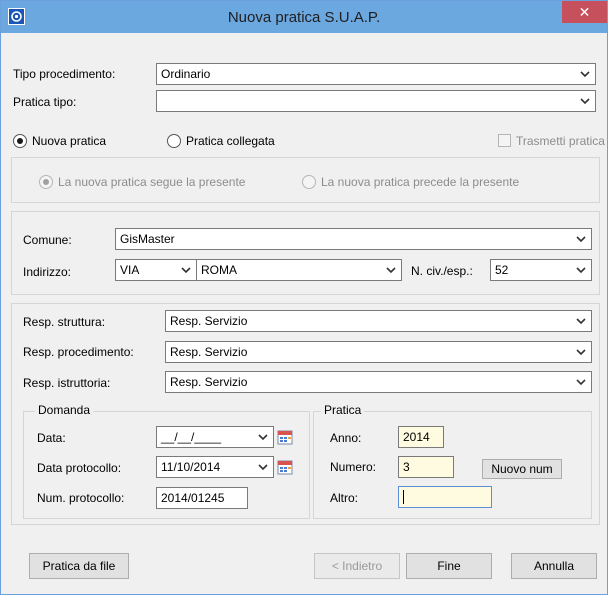 This screenshot has height=595, width=608. I want to click on trasmetti-pratica-checkbox, so click(504, 140).